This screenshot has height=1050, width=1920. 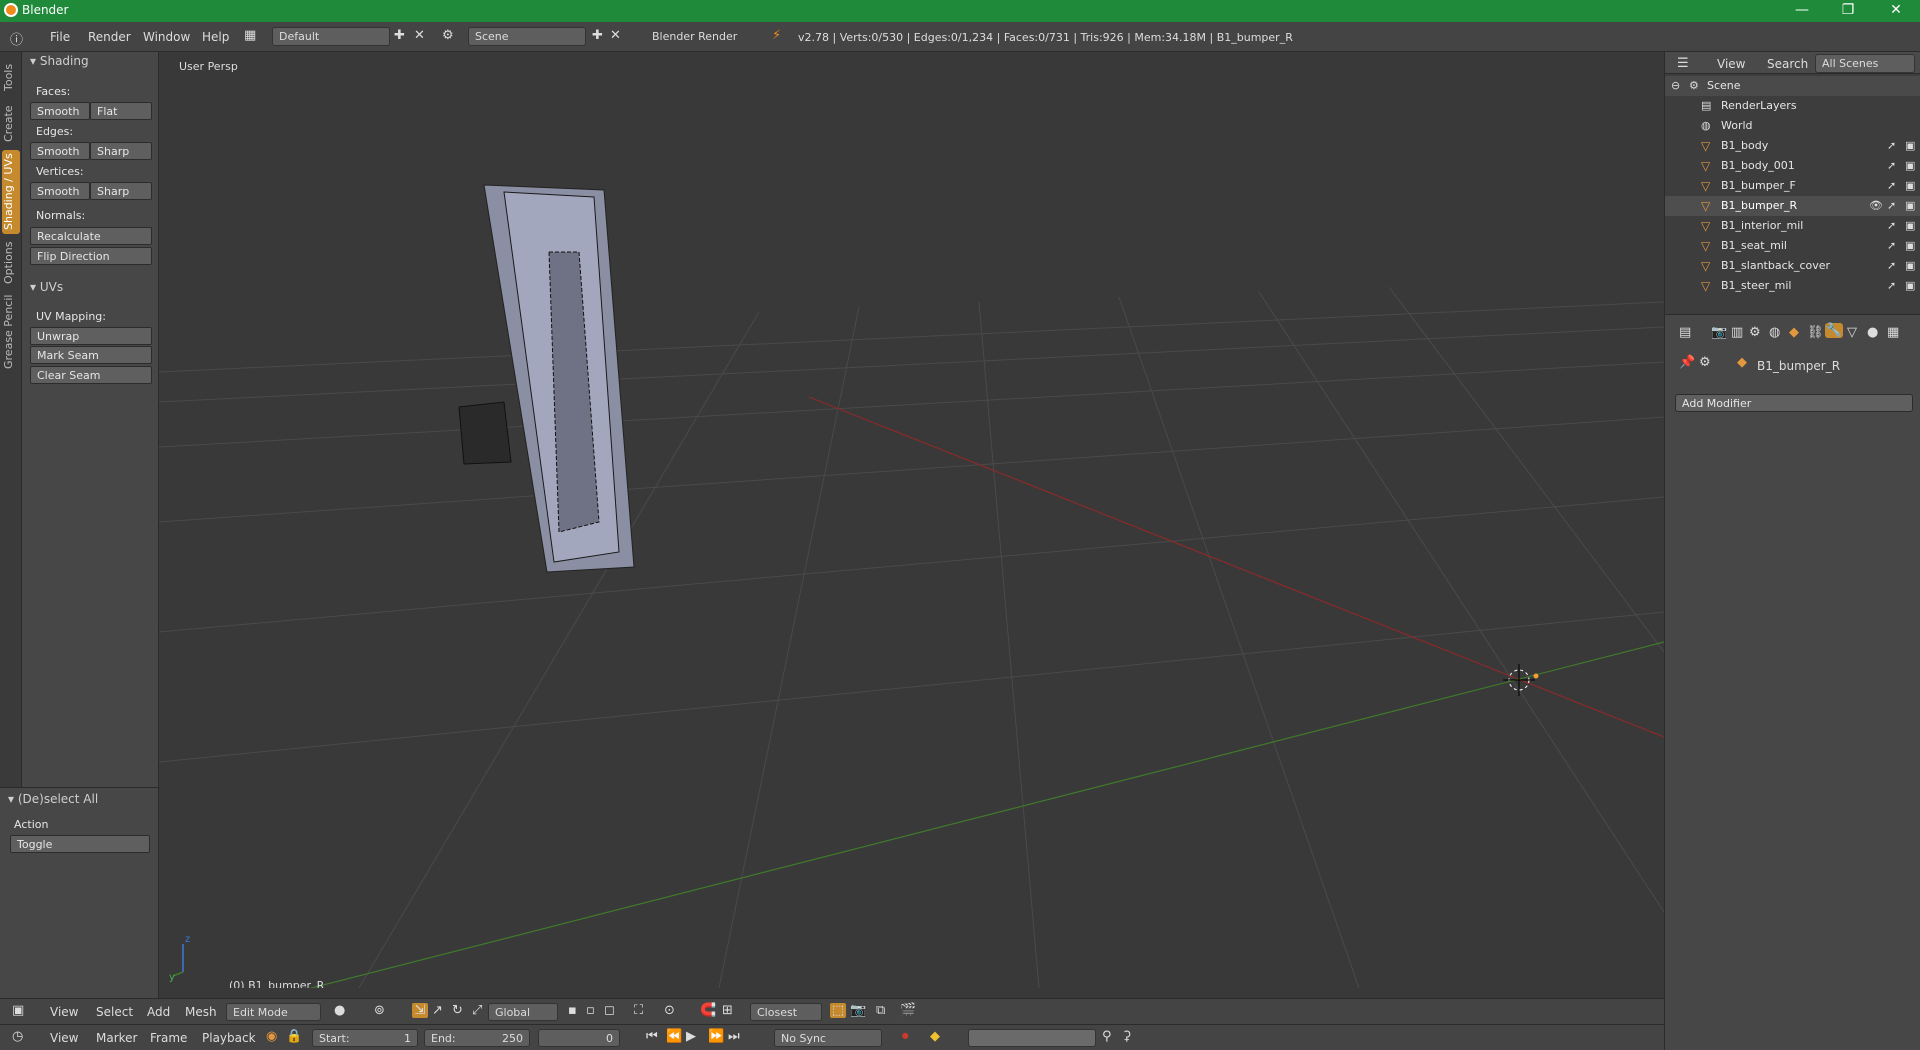 What do you see at coordinates (858, 1010) in the screenshot?
I see `opengl-render-icon: 📷` at bounding box center [858, 1010].